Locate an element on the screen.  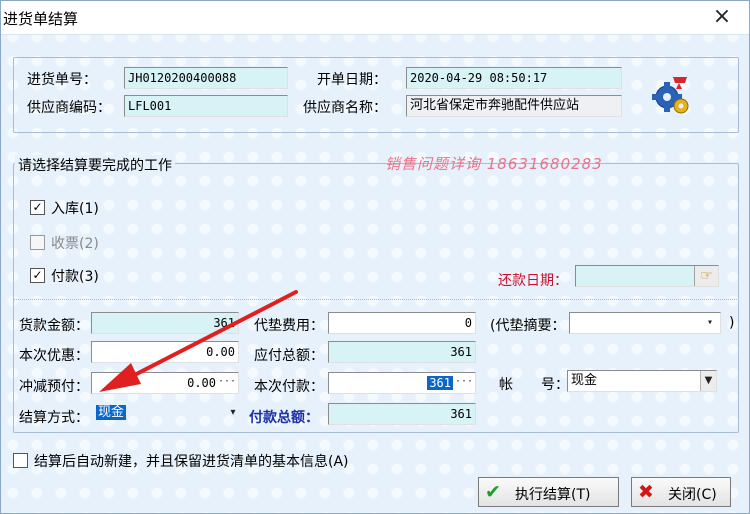
date-picker-icon: ☞ is located at coordinates (706, 276).